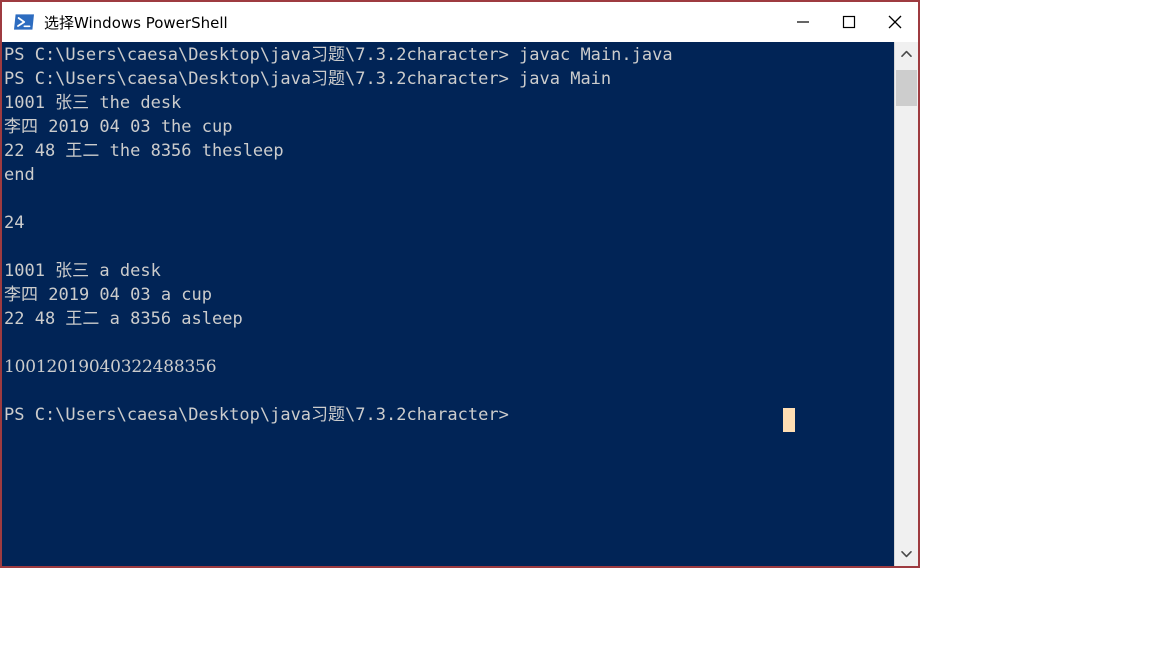 The width and height of the screenshot is (1152, 648). What do you see at coordinates (14, 223) in the screenshot?
I see `console-line: 24` at bounding box center [14, 223].